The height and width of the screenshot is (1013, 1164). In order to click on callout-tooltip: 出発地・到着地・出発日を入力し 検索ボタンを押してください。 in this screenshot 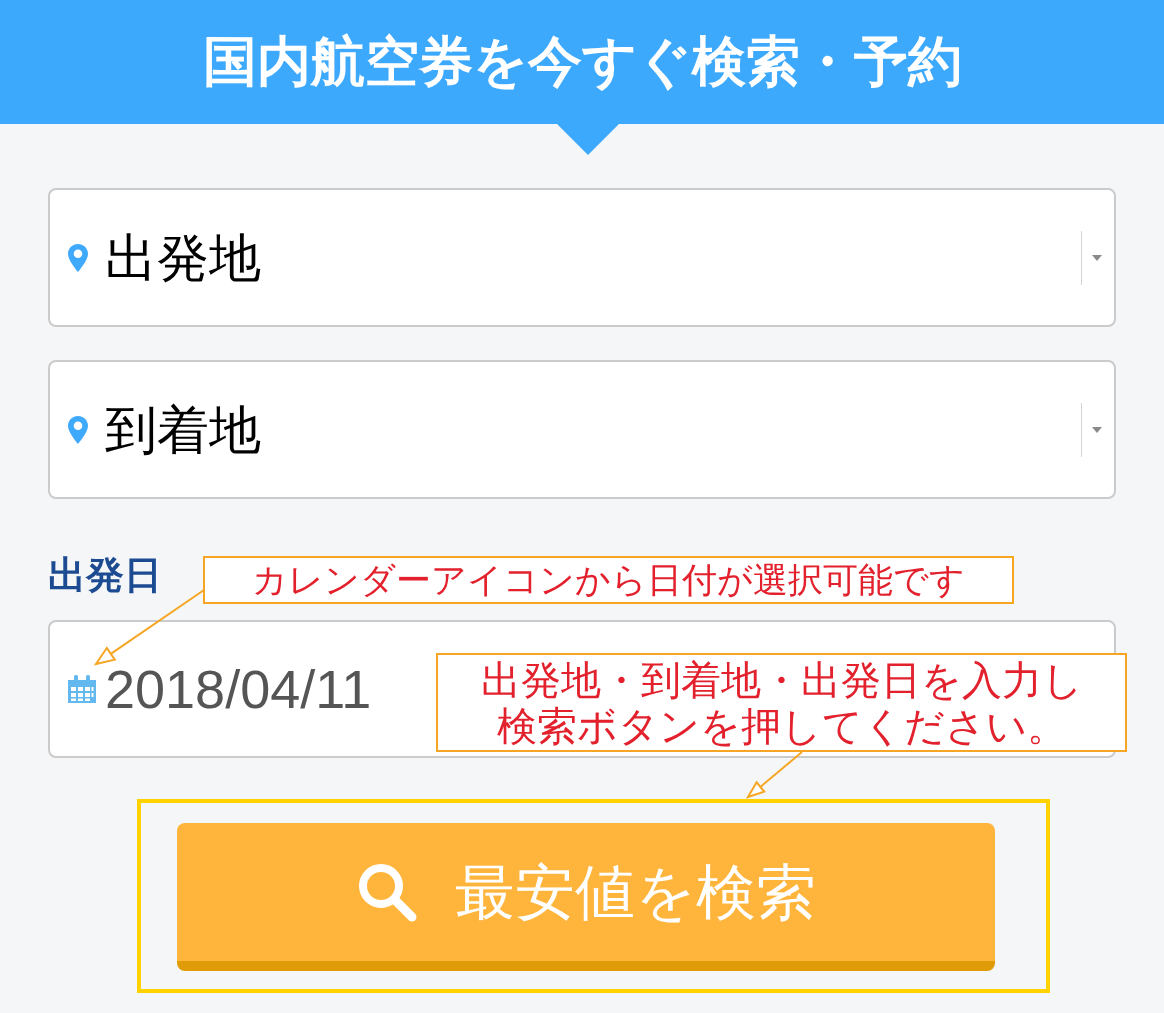, I will do `click(781, 702)`.